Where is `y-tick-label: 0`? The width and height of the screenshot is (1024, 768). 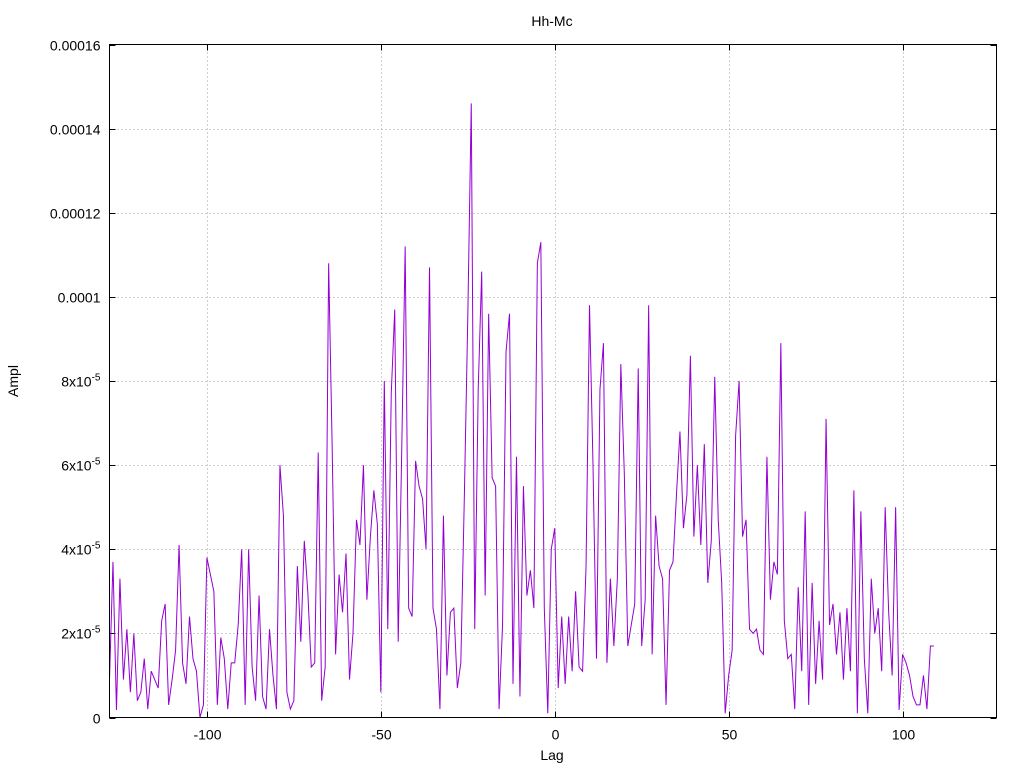 y-tick-label: 0 is located at coordinates (97, 719).